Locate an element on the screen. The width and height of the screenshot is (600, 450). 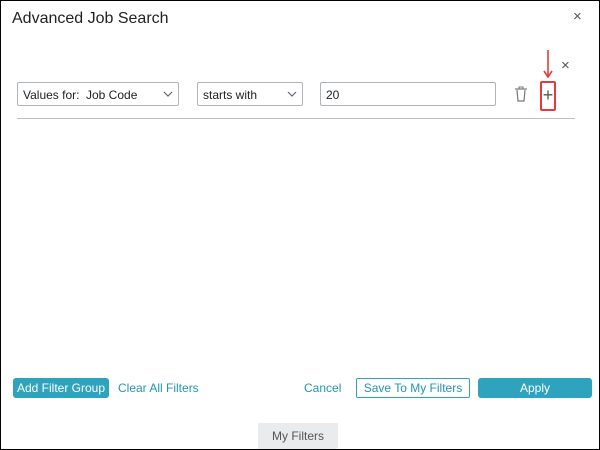
filter-row-divider is located at coordinates (296, 118).